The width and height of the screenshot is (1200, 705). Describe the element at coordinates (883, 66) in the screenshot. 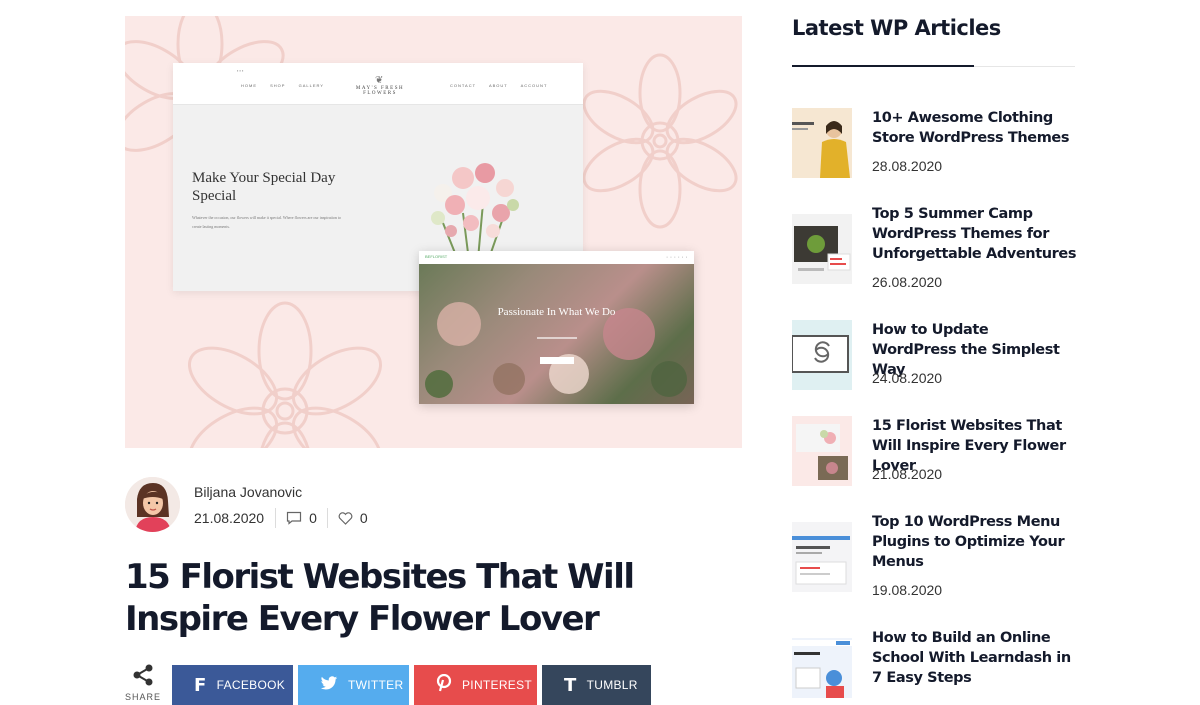

I see `sidebar-title-underline` at that location.